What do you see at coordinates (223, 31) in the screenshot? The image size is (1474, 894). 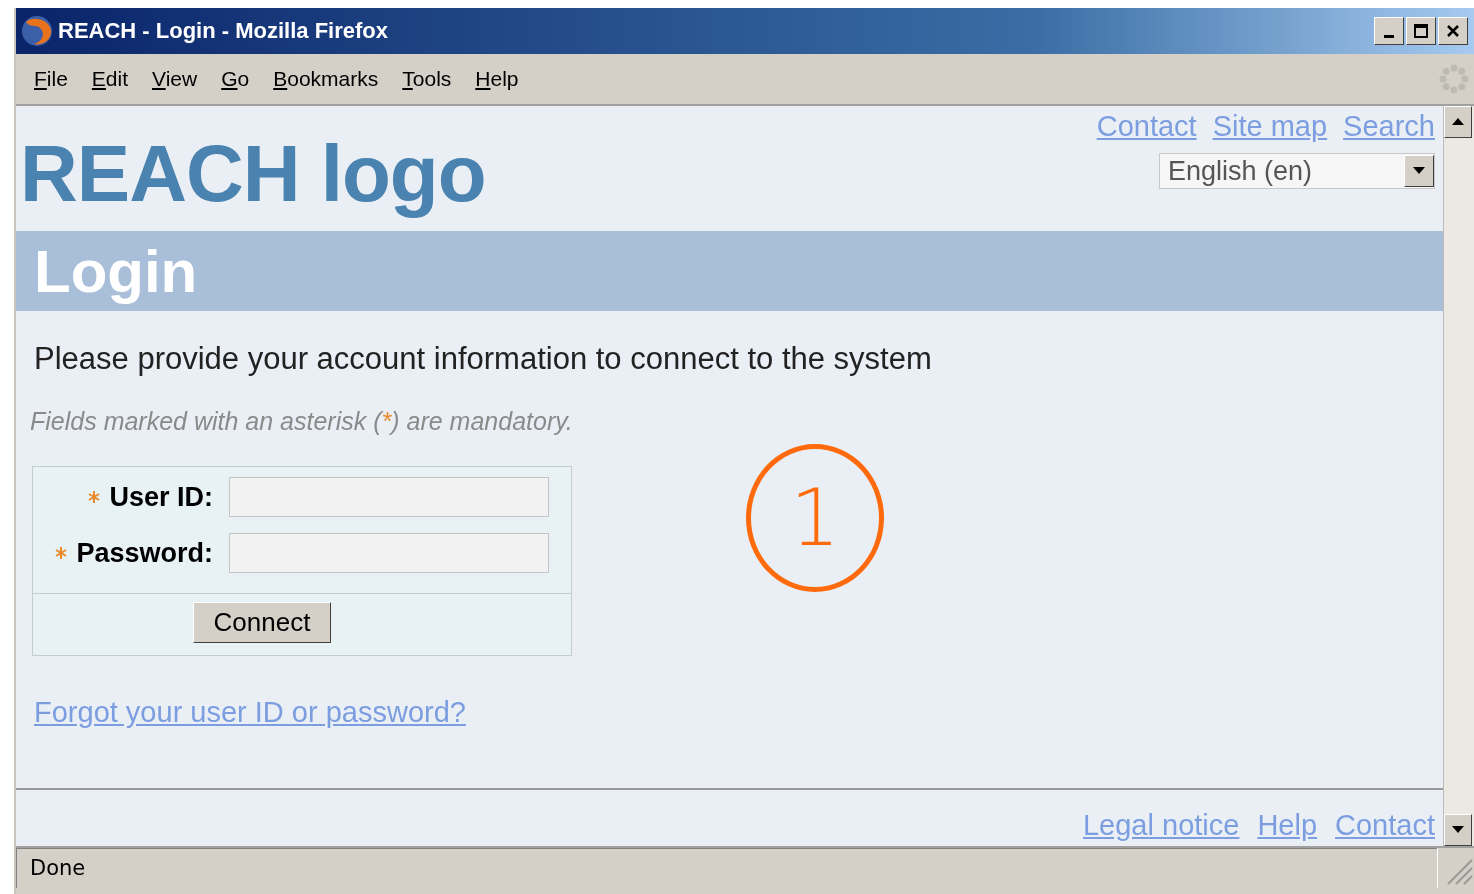 I see `window-title: REACH - Login - Mozilla Firefox` at bounding box center [223, 31].